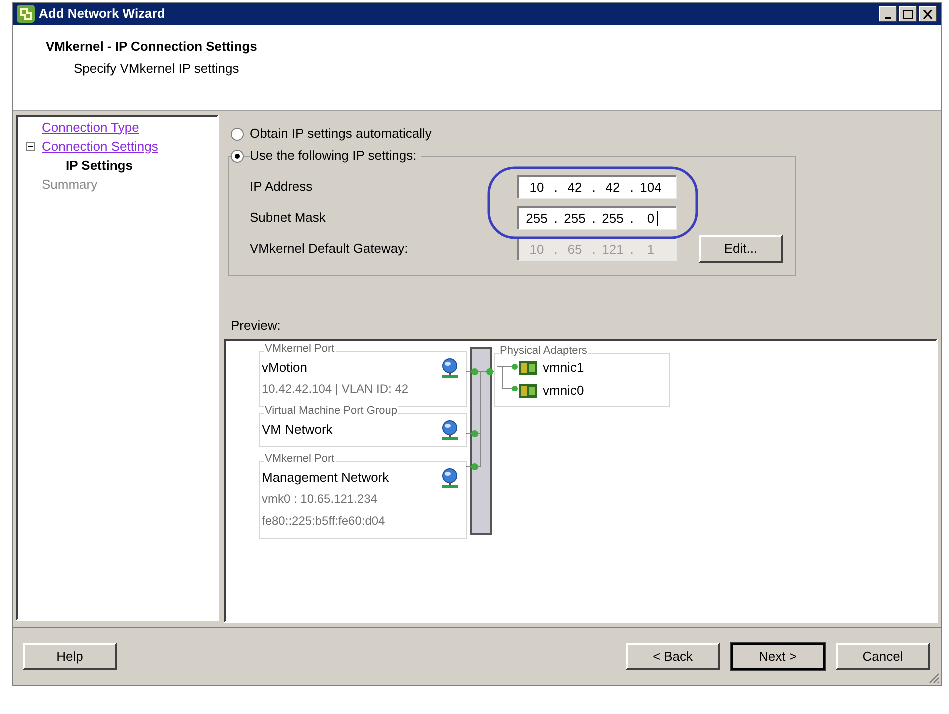 This screenshot has width=949, height=714. What do you see at coordinates (282, 187) in the screenshot?
I see `field-label: IP Address` at bounding box center [282, 187].